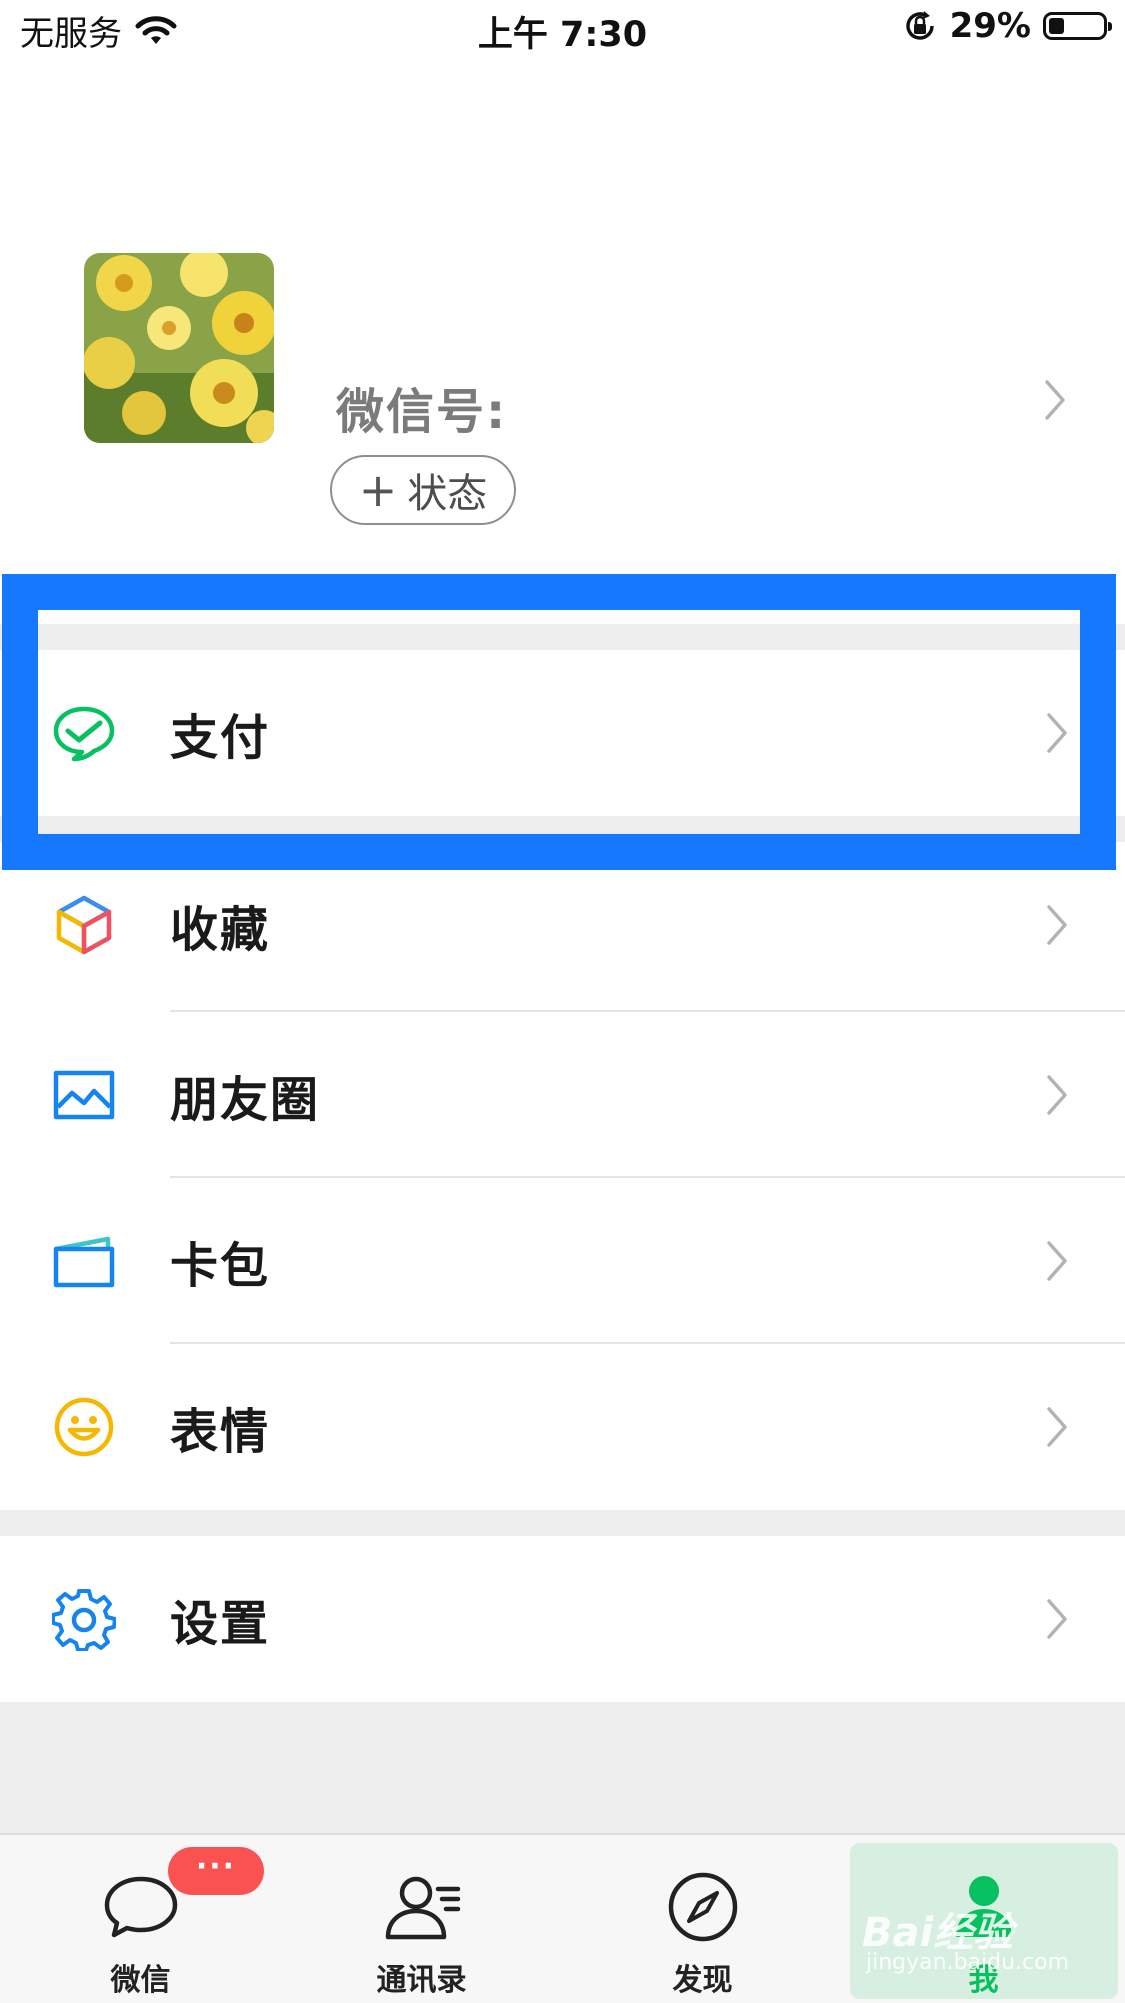 The image size is (1125, 2003). I want to click on menu-label-moments: 朋友圈, so click(245, 1100).